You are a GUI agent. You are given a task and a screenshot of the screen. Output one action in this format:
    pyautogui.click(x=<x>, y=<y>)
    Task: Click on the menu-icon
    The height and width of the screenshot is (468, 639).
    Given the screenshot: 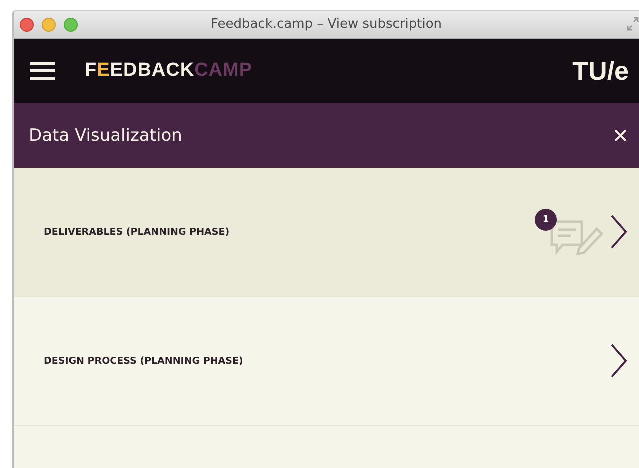 What is the action you would take?
    pyautogui.click(x=42, y=71)
    